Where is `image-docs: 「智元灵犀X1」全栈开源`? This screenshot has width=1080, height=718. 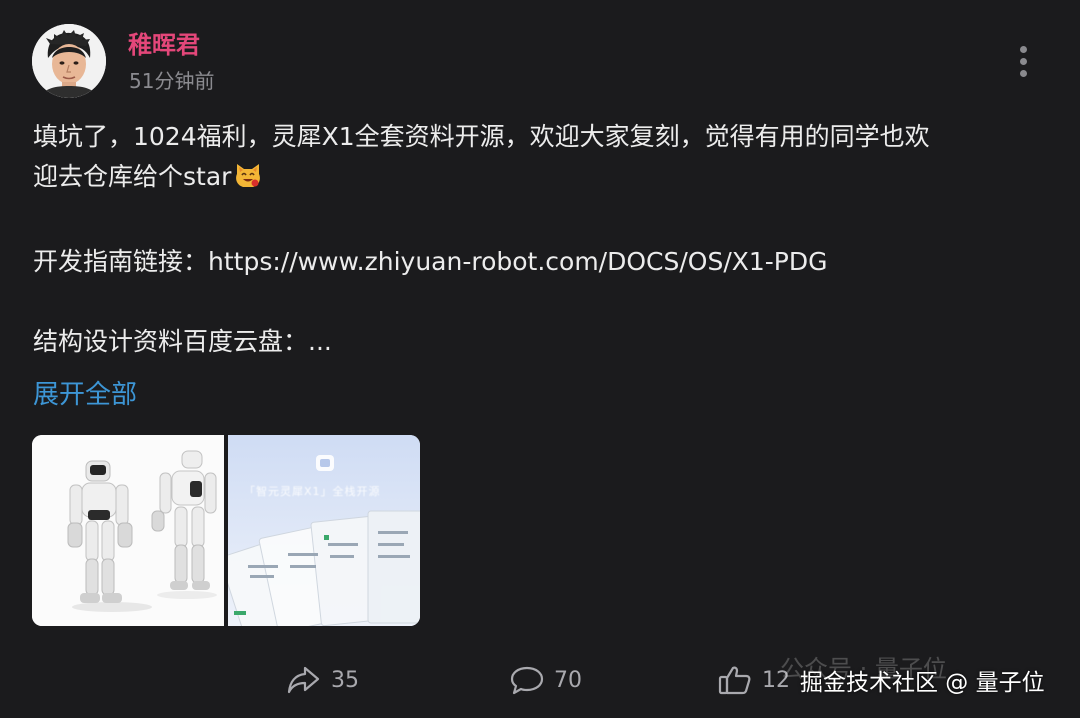
image-docs: 「智元灵犀X1」全栈开源 is located at coordinates (324, 530).